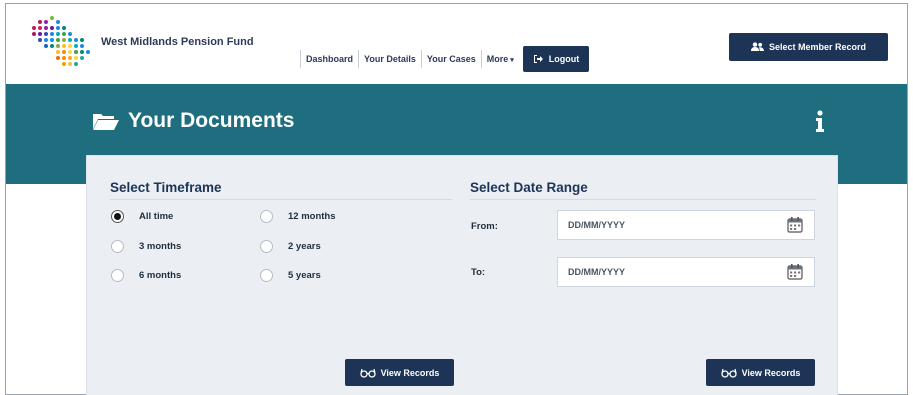 This screenshot has width=913, height=395. I want to click on to-date-field, so click(686, 272).